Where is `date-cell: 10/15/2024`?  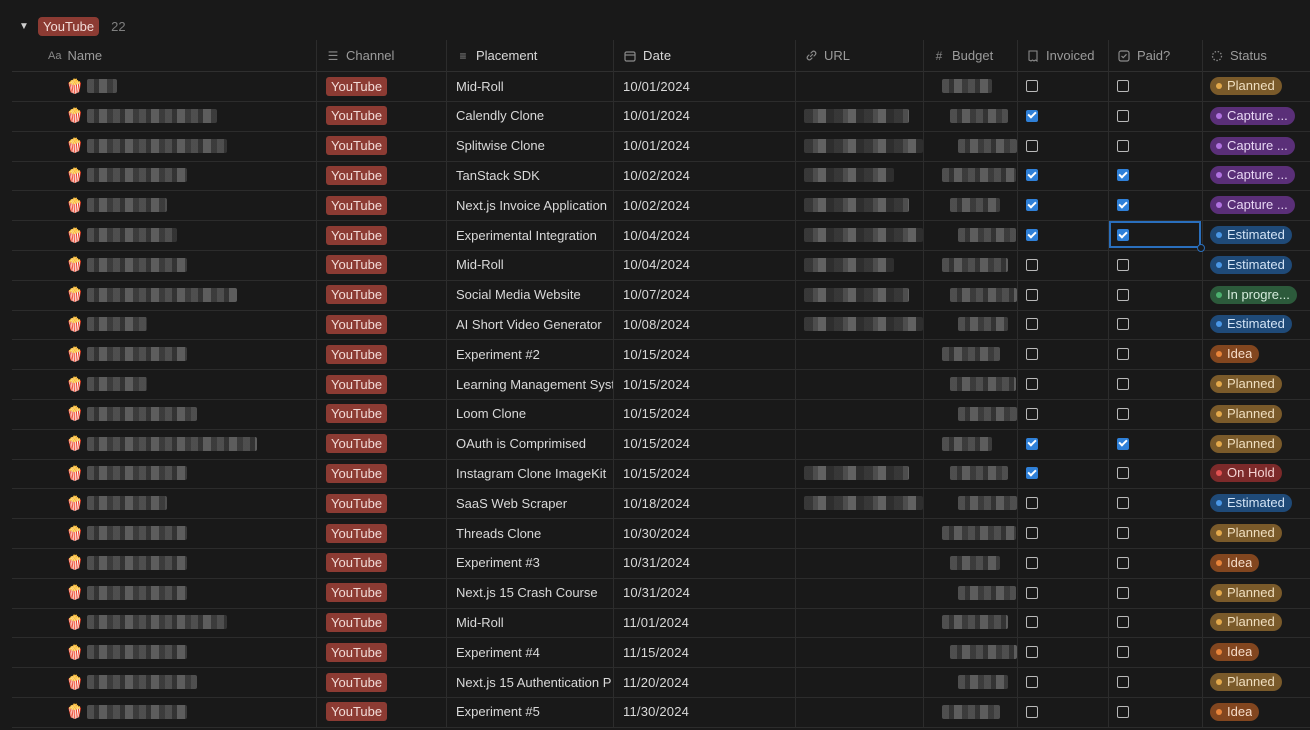
date-cell: 10/15/2024 is located at coordinates (704, 473).